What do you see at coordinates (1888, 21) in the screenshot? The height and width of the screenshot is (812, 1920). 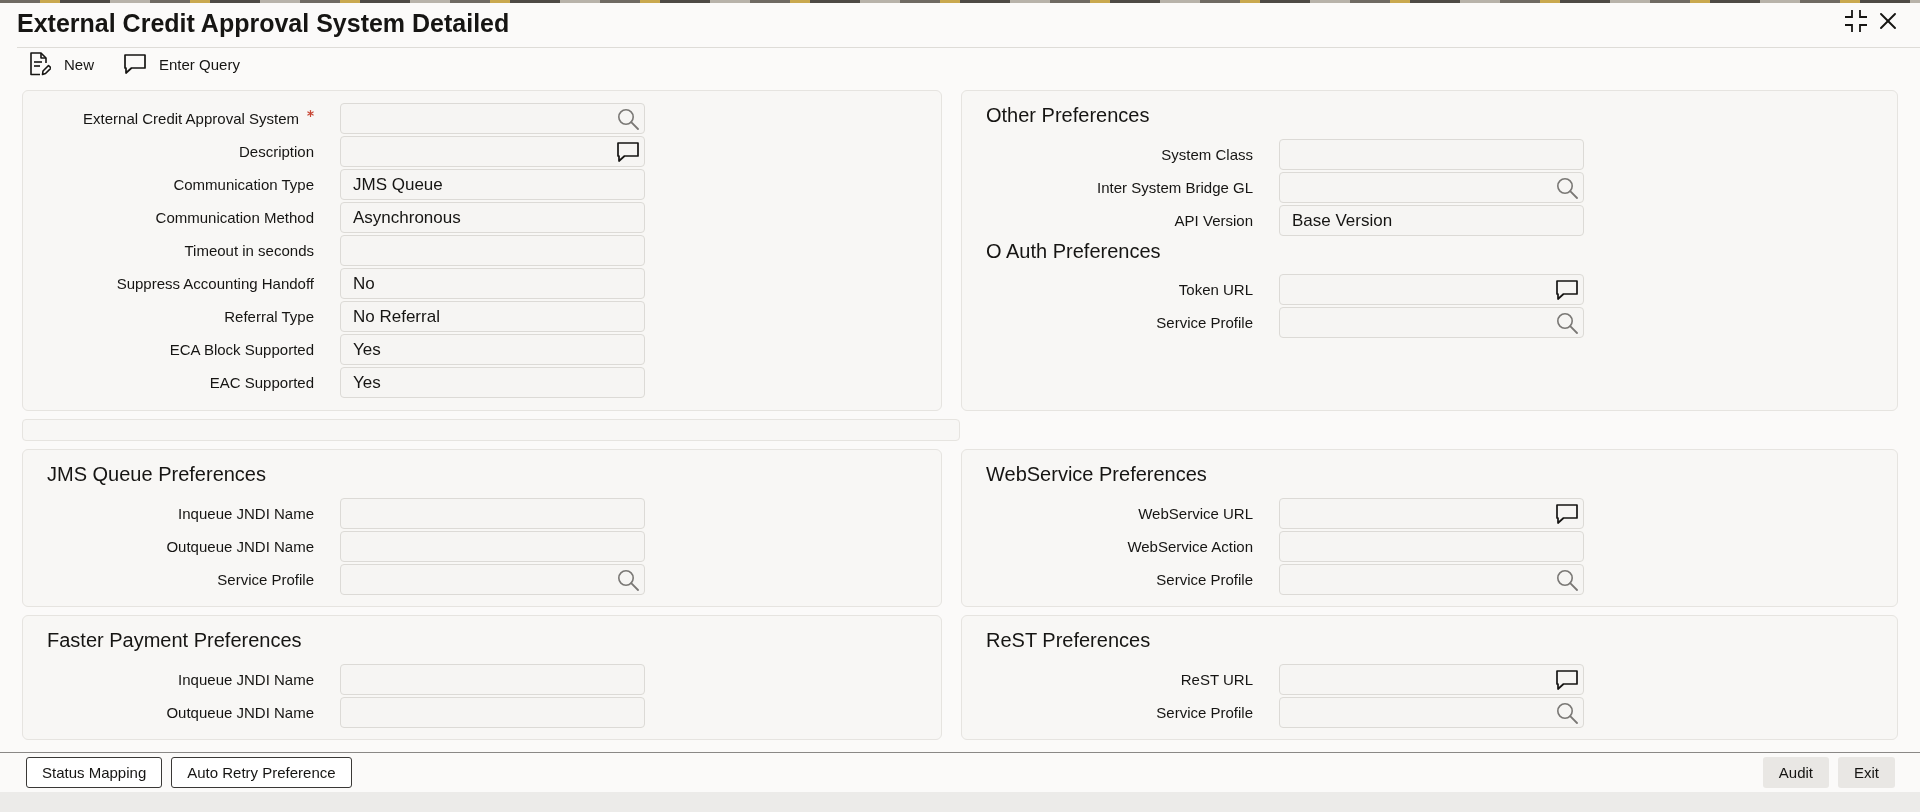 I see `close-icon` at bounding box center [1888, 21].